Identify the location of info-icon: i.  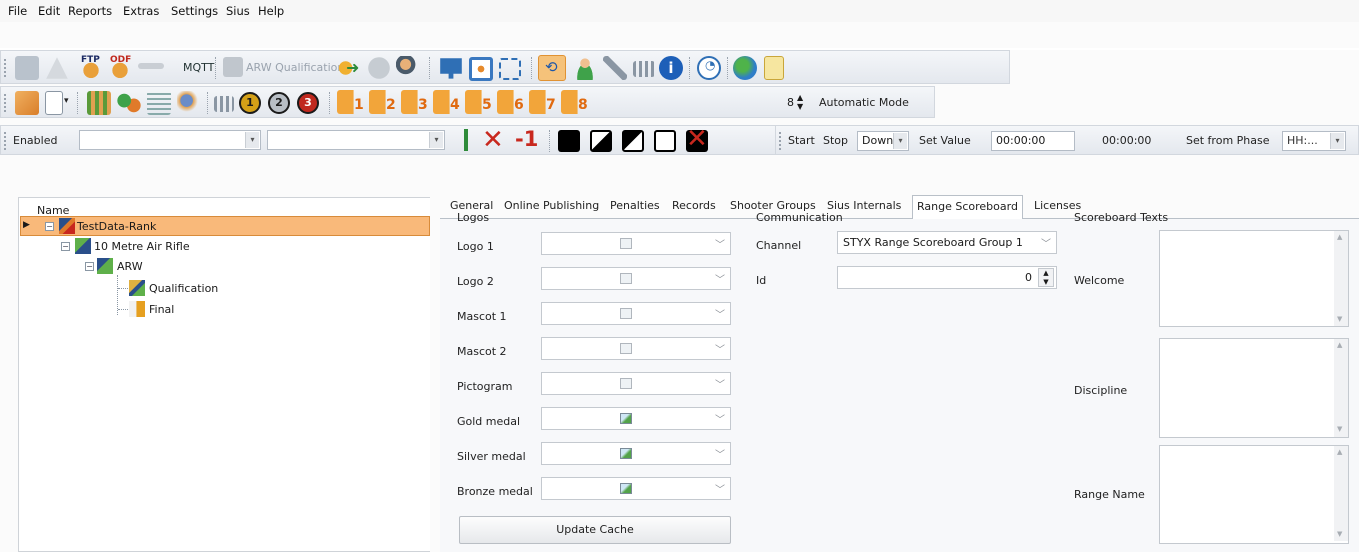
(671, 68).